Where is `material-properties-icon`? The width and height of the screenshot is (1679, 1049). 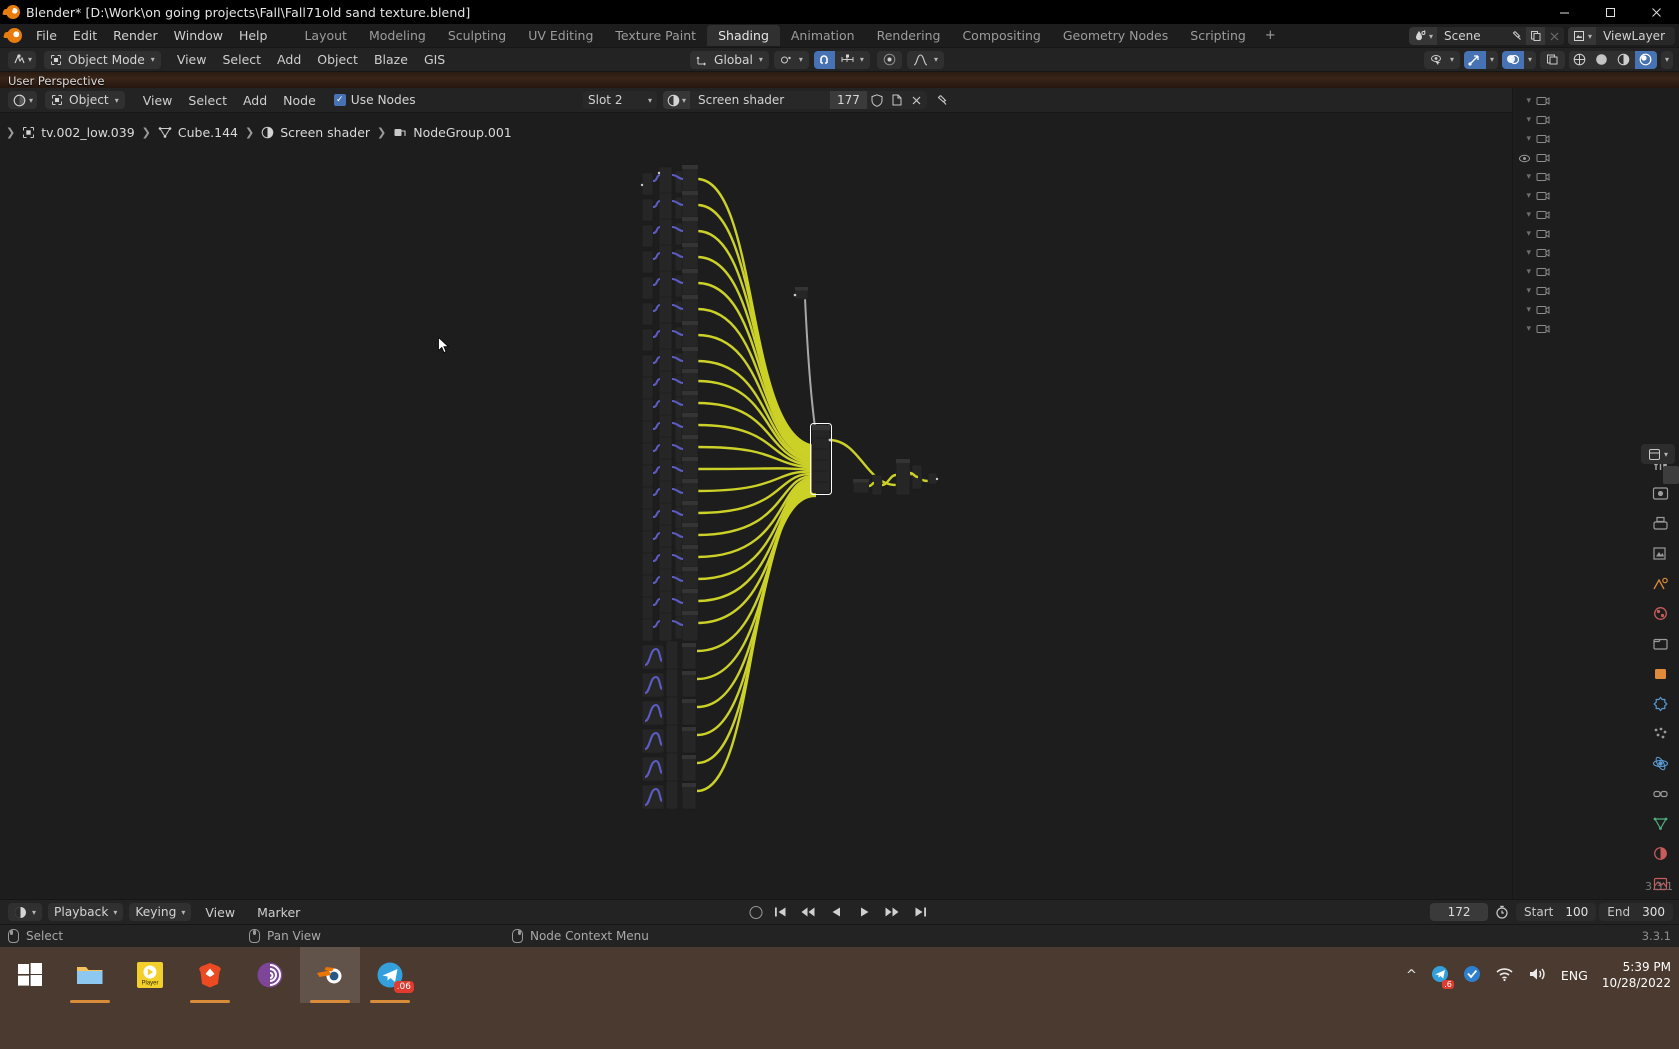 material-properties-icon is located at coordinates (1660, 853).